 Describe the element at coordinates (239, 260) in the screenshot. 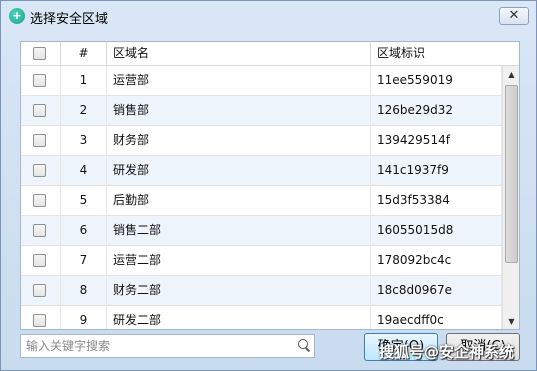

I see `row-zone-name: 运营二部` at that location.